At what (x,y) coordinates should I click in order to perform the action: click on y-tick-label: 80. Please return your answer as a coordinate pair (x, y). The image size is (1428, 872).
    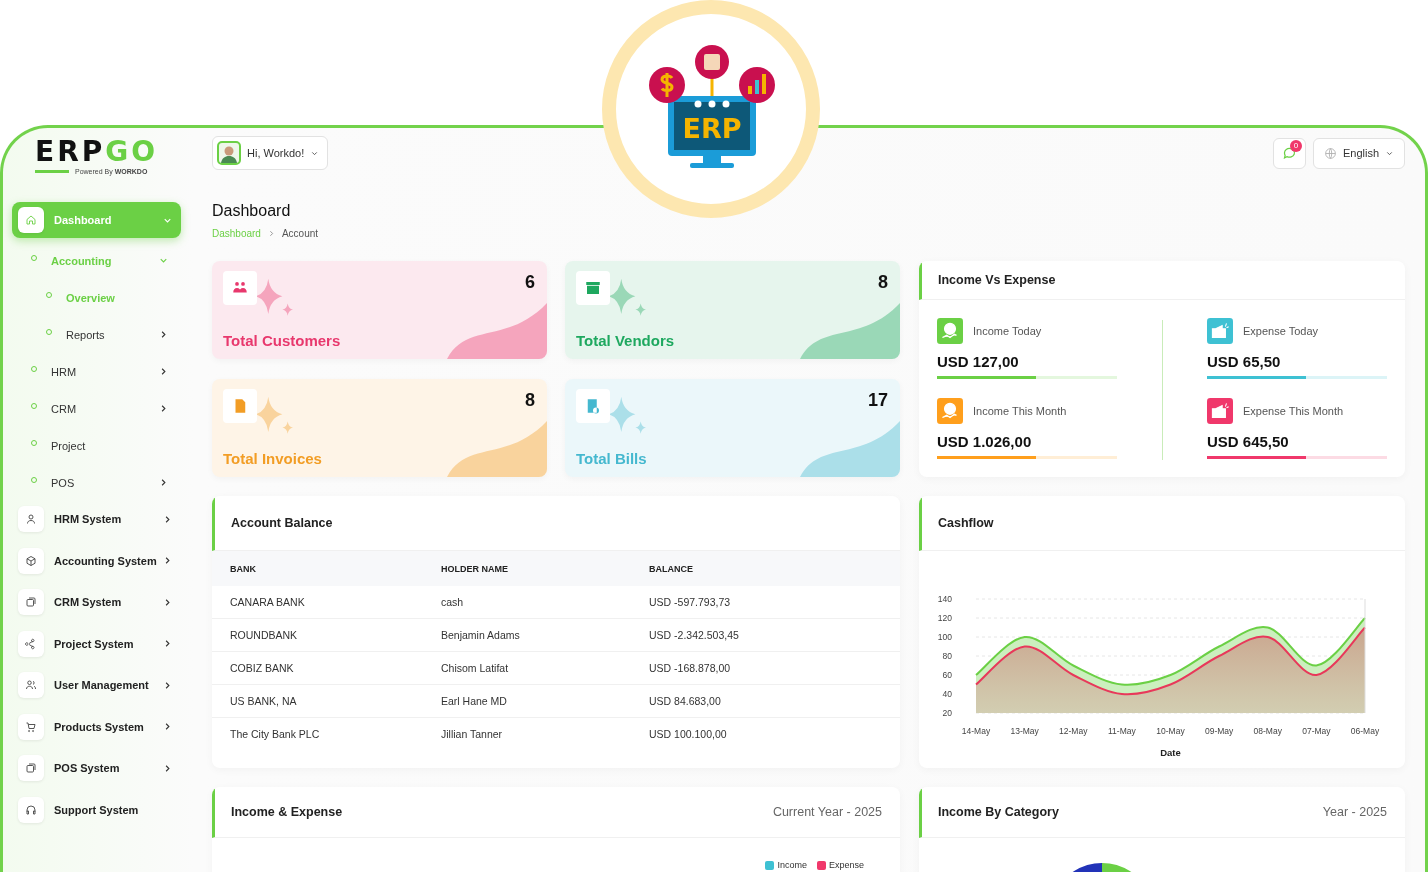
    Looking at the image, I should click on (947, 656).